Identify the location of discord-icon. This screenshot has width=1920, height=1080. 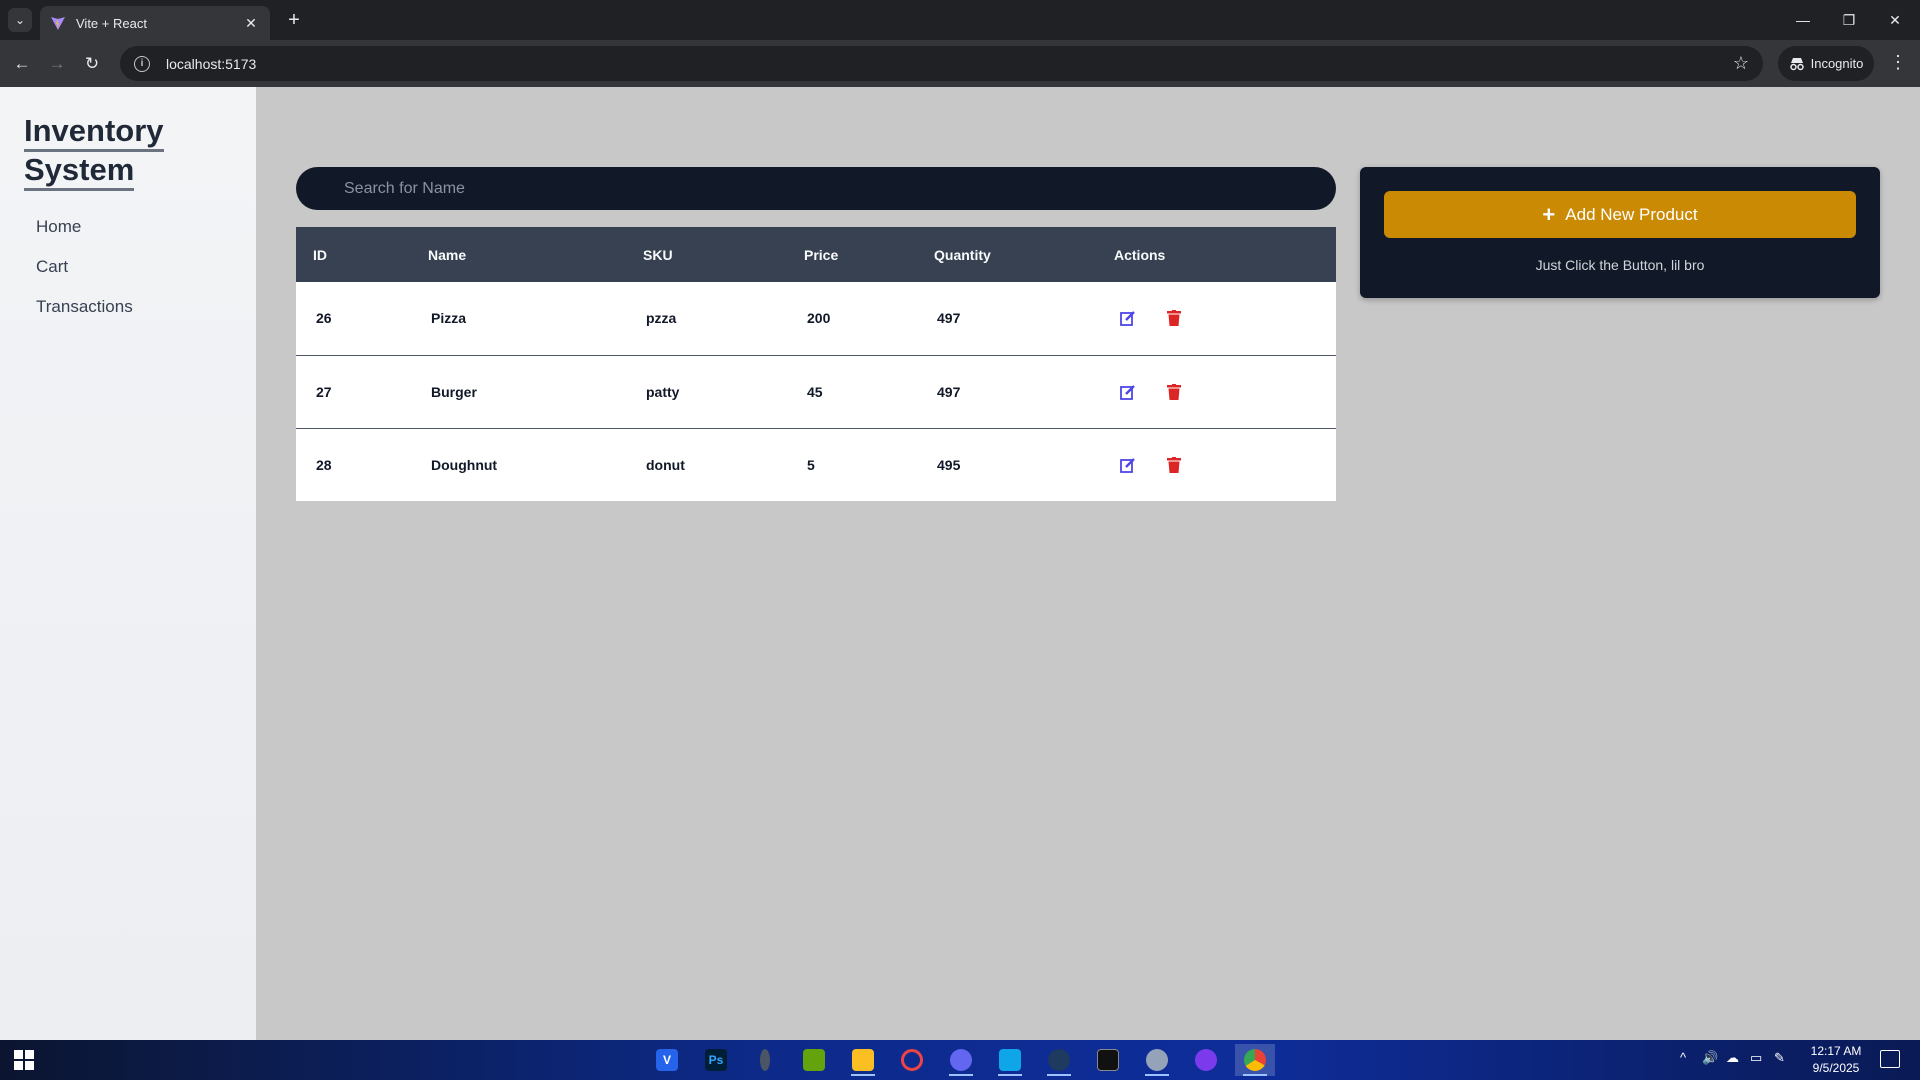
(961, 1060).